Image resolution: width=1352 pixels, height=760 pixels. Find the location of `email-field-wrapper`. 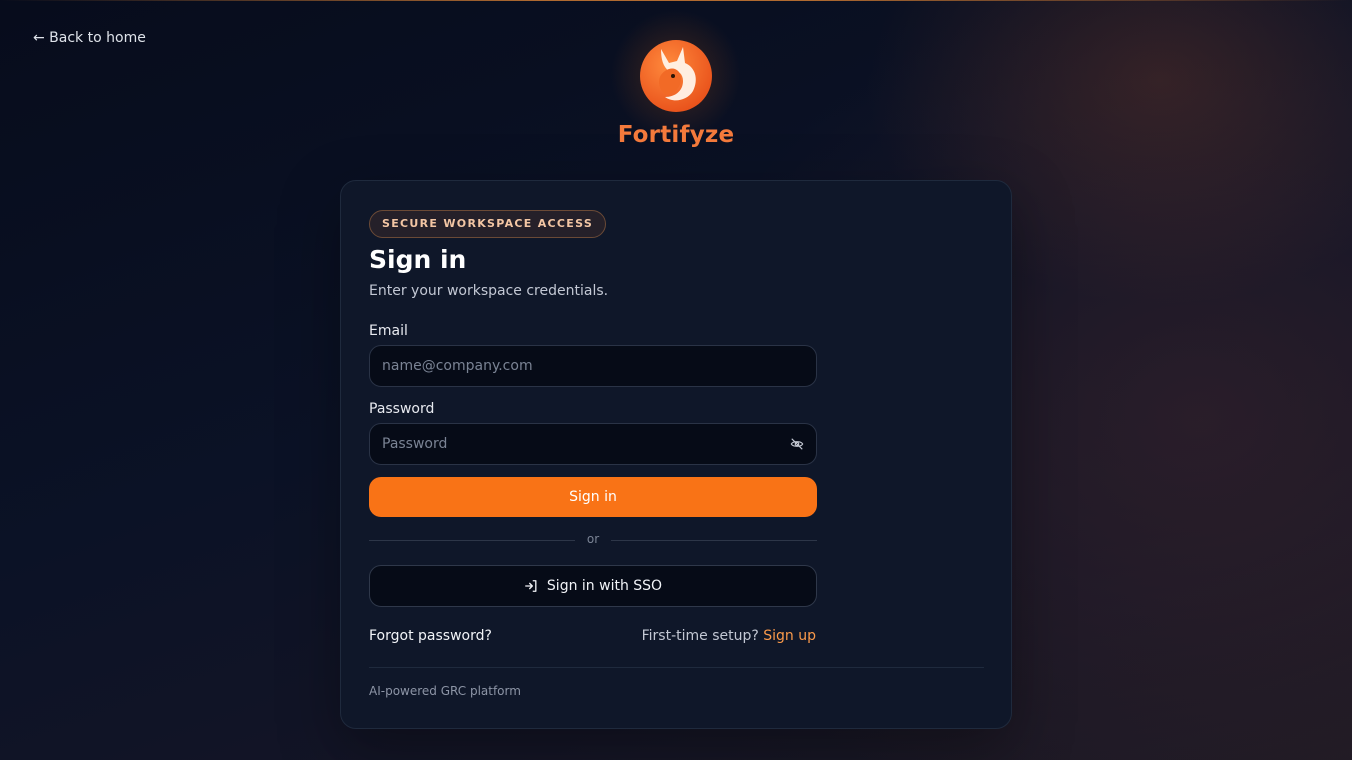

email-field-wrapper is located at coordinates (593, 366).